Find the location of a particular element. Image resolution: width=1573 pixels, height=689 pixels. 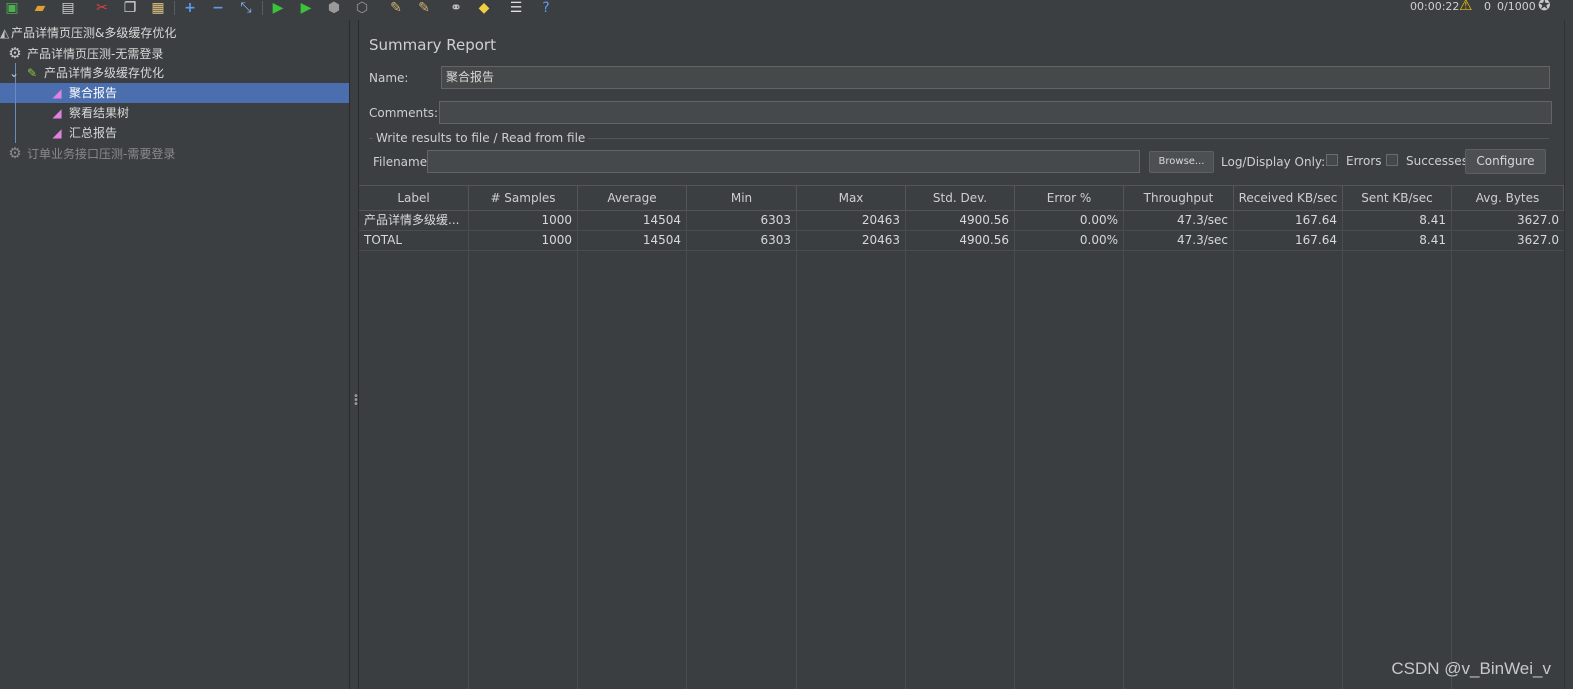

filename-field is located at coordinates (783, 161).